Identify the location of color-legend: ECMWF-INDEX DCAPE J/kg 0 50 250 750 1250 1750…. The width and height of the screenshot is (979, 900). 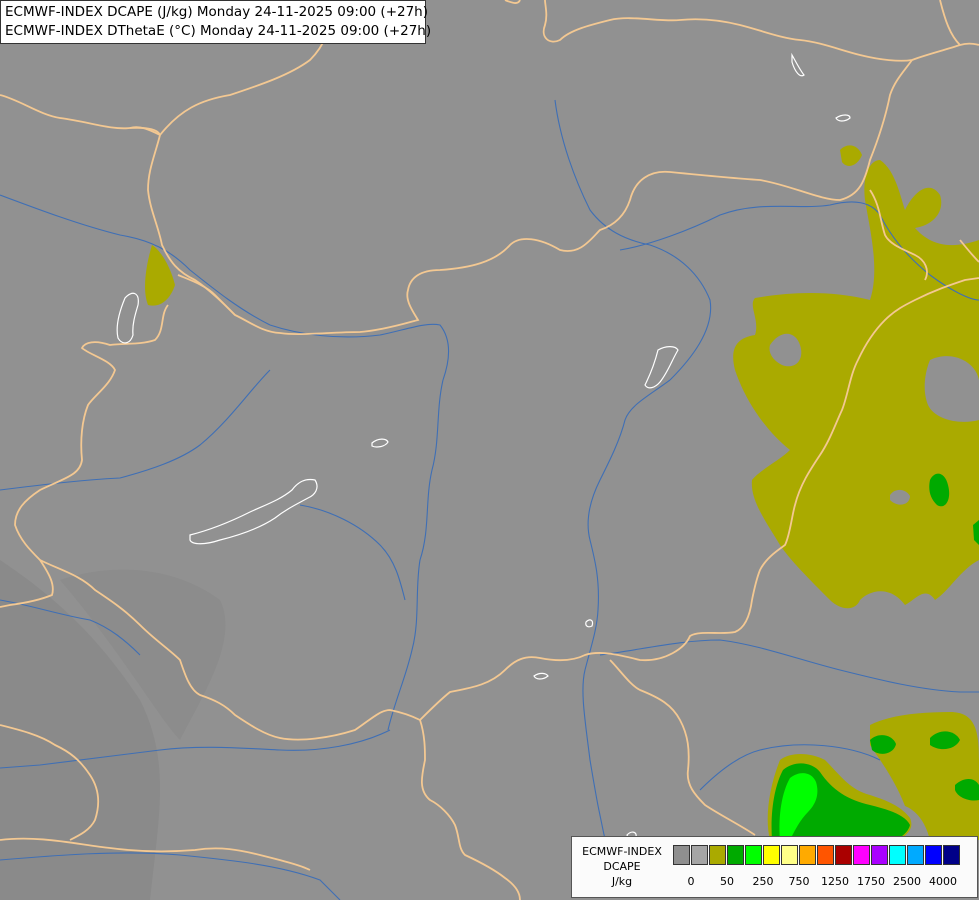
(774, 867).